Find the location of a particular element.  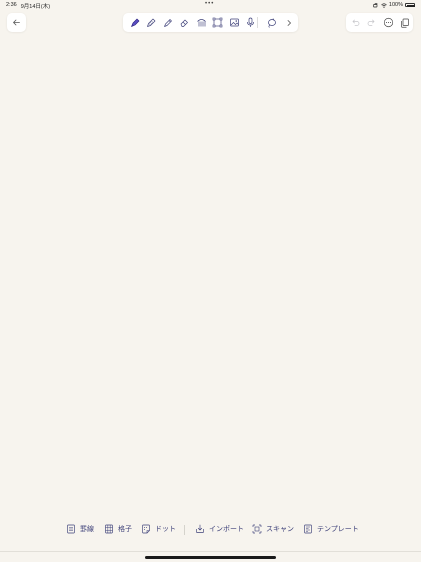

marker-icon is located at coordinates (168, 23).